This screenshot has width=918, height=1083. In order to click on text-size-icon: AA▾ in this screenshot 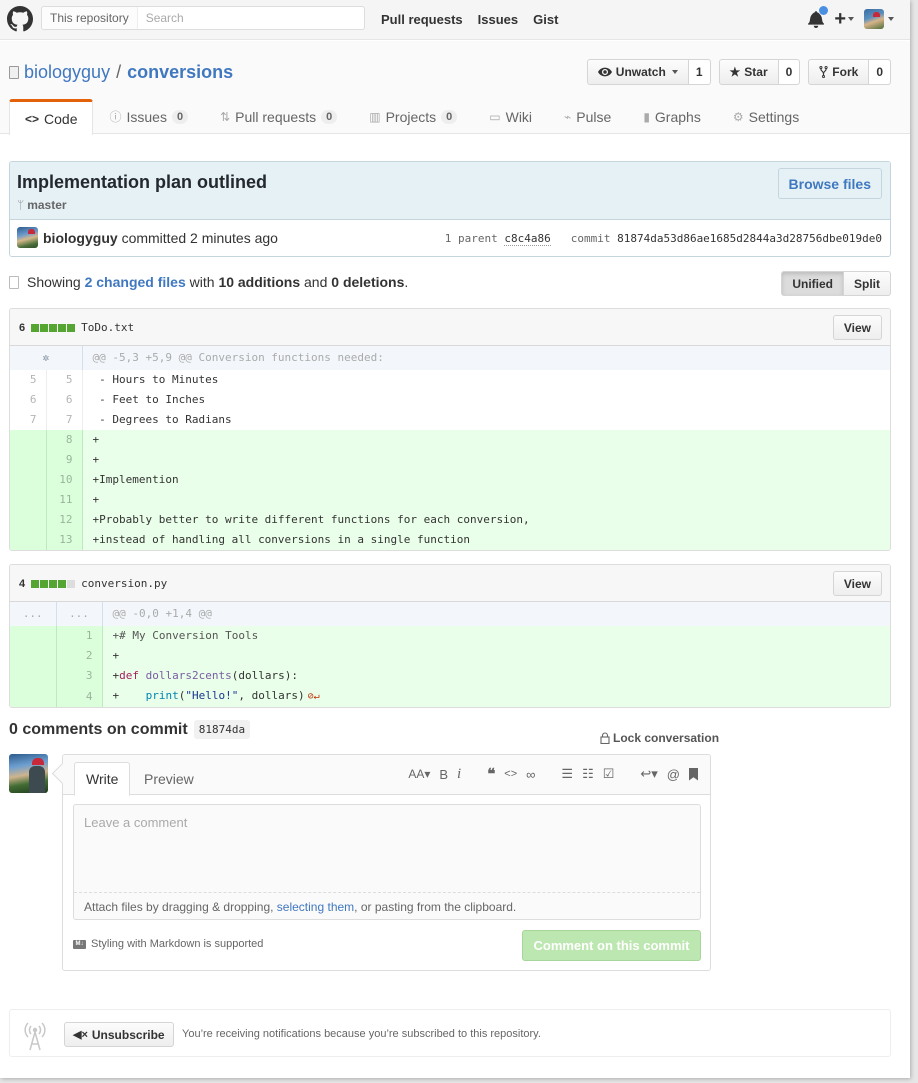, I will do `click(419, 774)`.